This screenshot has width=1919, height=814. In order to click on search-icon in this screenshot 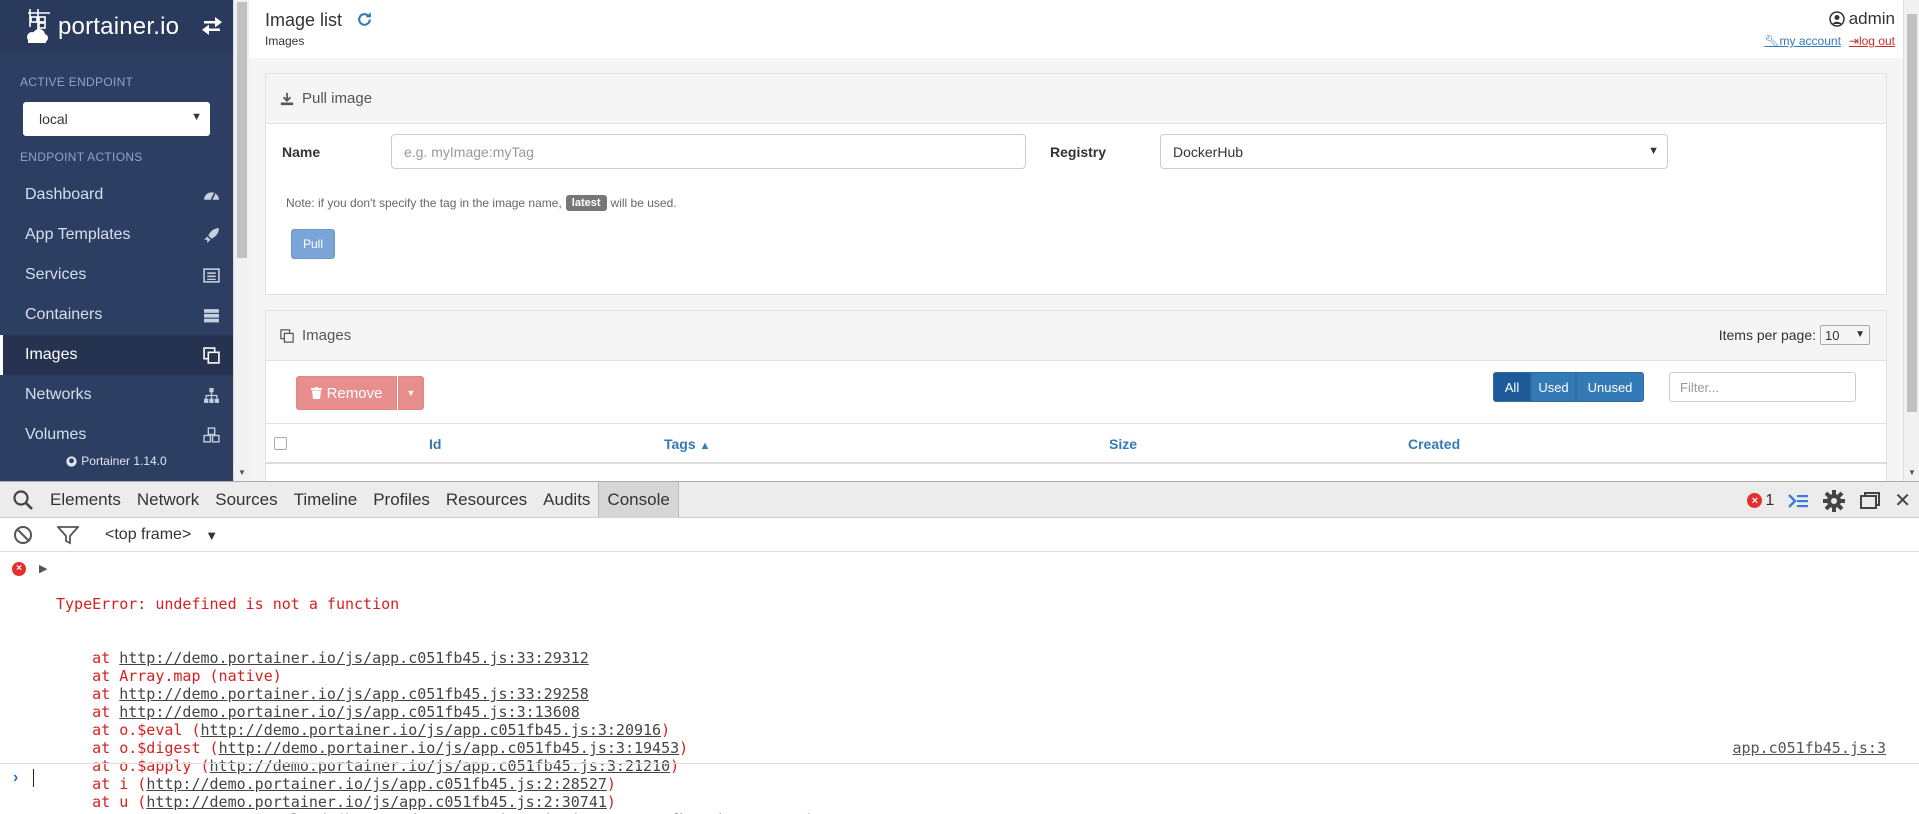, I will do `click(23, 500)`.